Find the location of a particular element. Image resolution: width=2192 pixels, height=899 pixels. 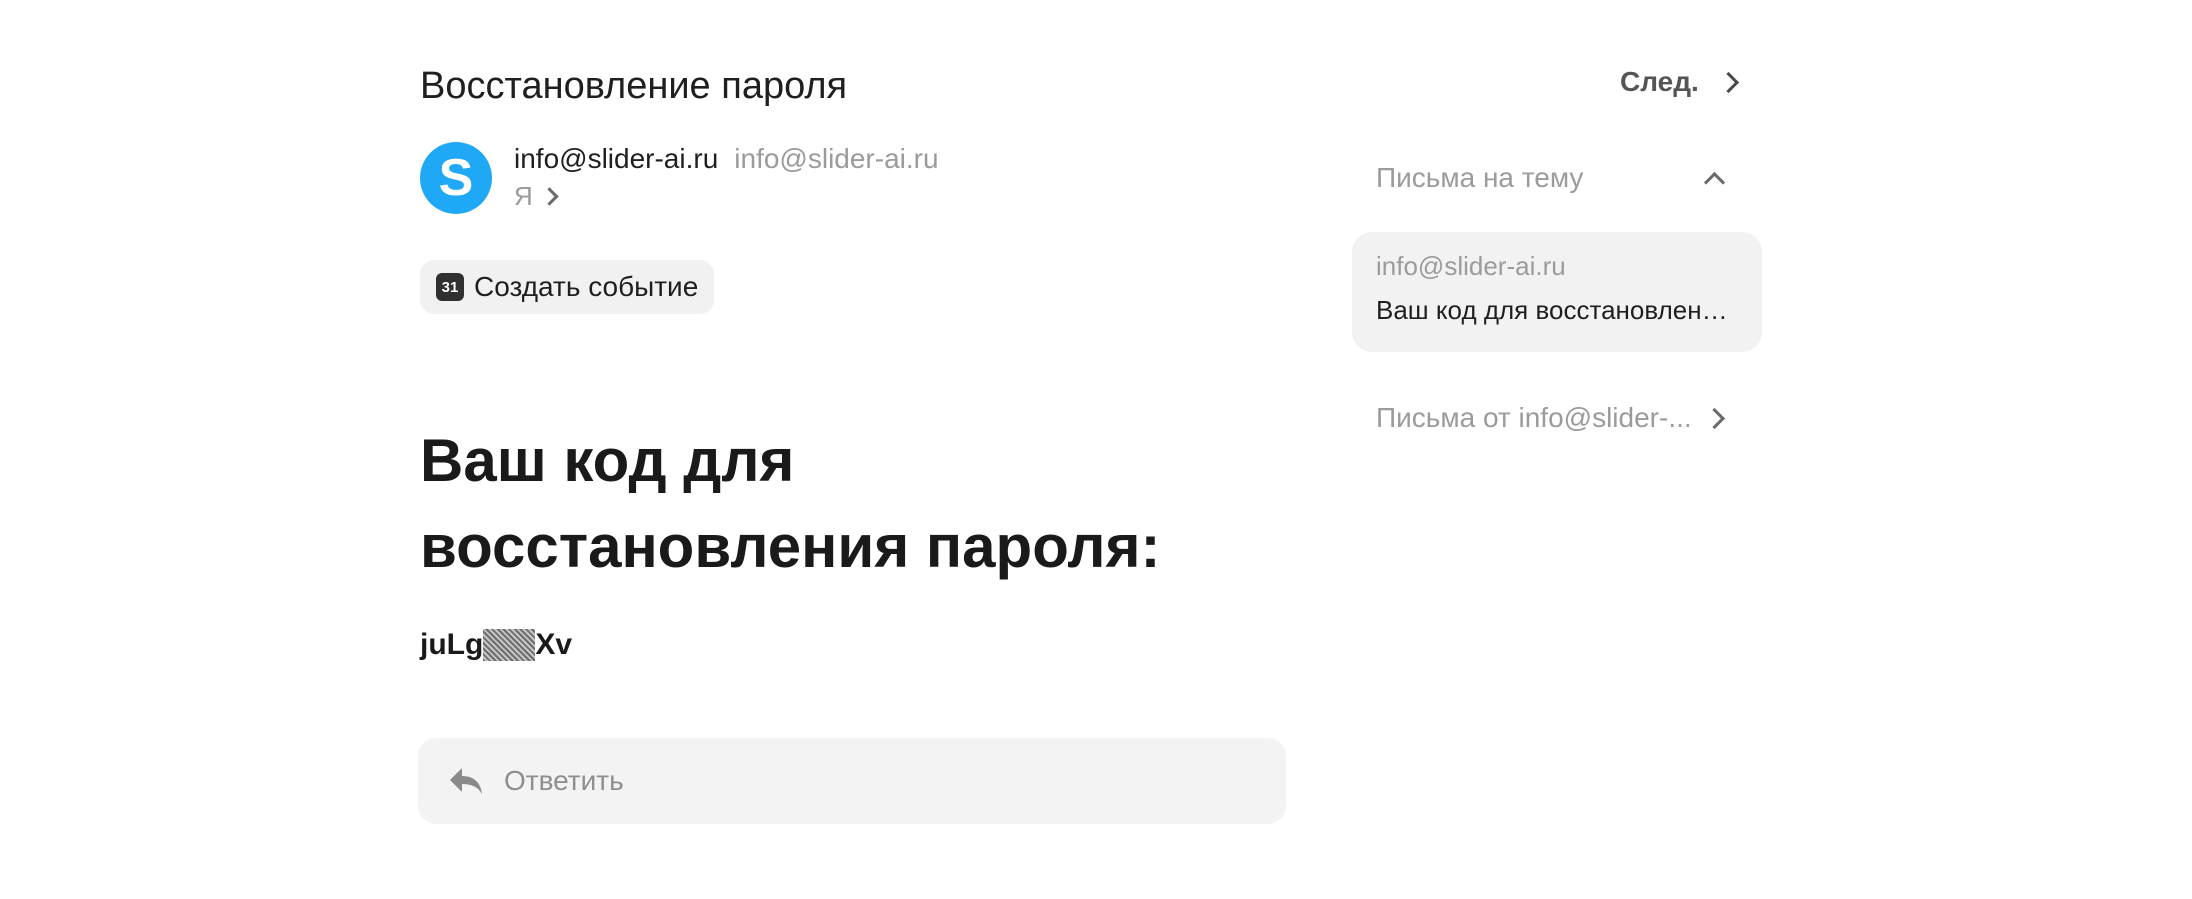

create-event-label: Создать событие is located at coordinates (586, 286).